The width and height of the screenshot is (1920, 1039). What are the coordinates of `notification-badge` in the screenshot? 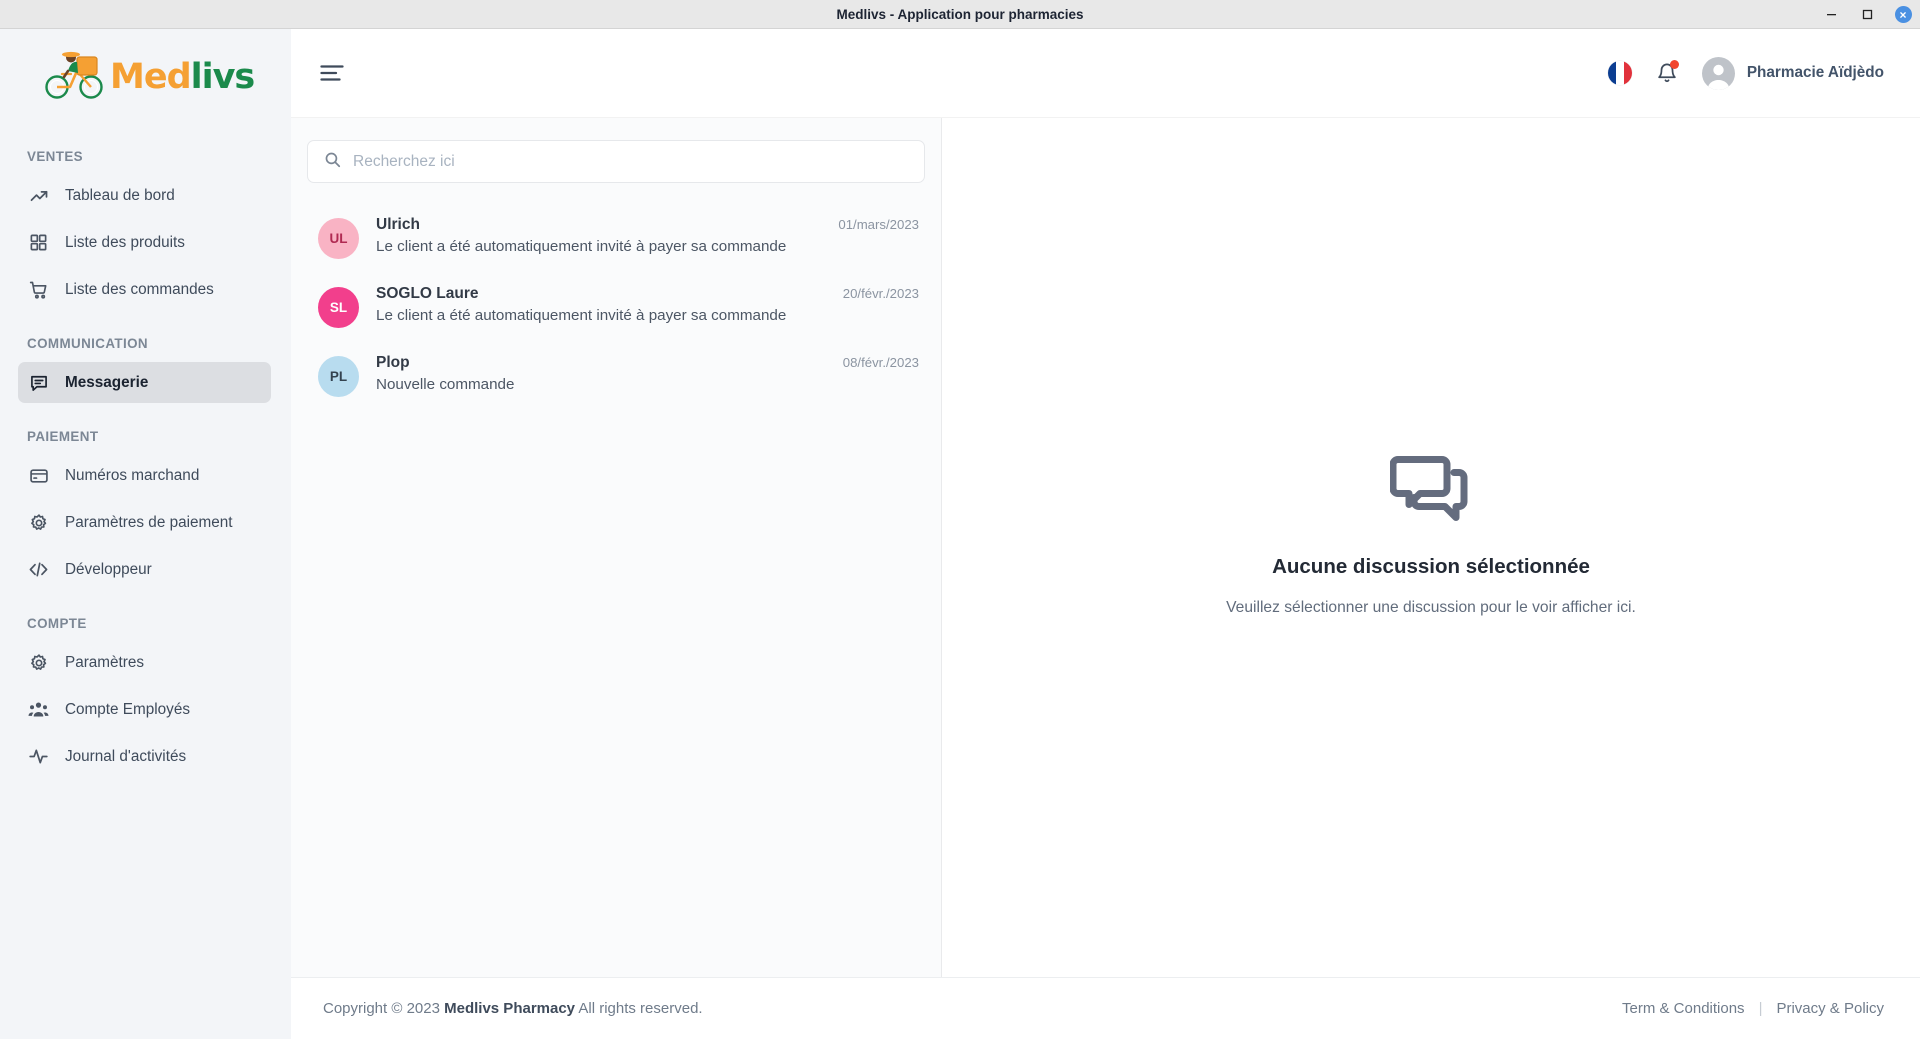 It's located at (1674, 64).